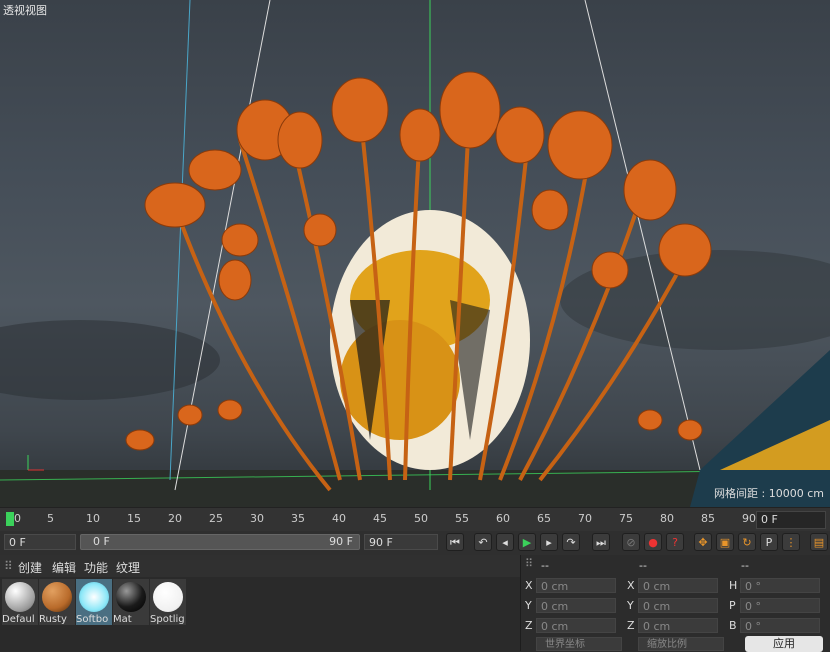 Image resolution: width=830 pixels, height=652 pixels. Describe the element at coordinates (455, 542) in the screenshot. I see `go-to-start-button: ⏮` at that location.